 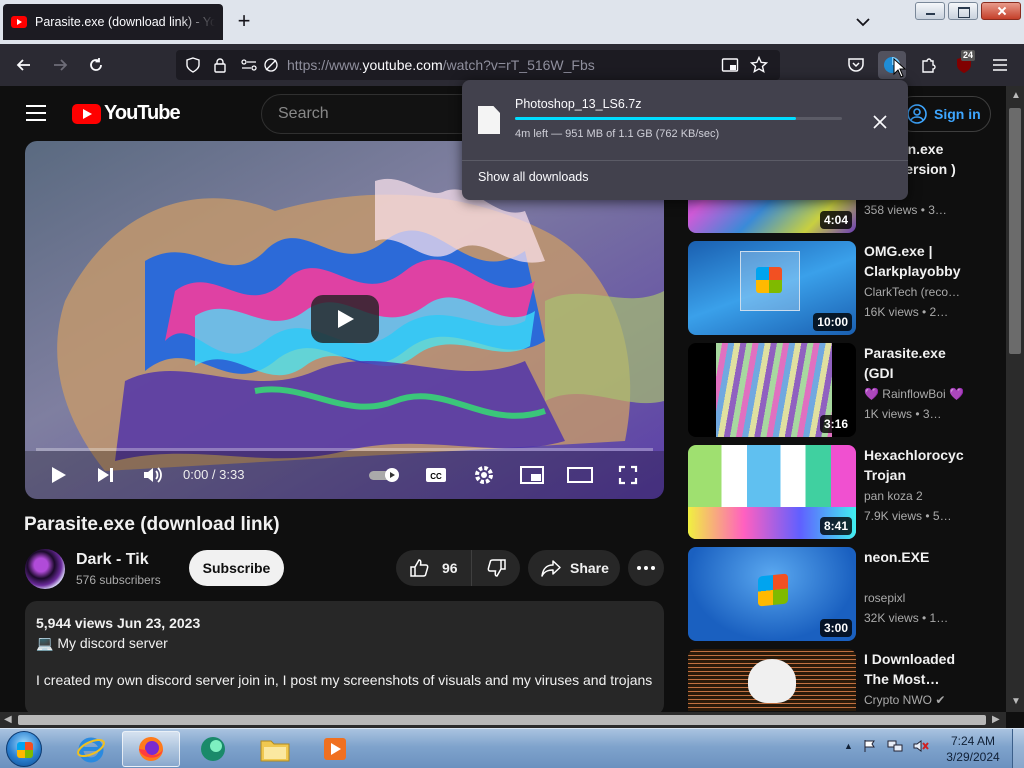 I want to click on scroll-right-arrow-icon: ▶, so click(x=996, y=719).